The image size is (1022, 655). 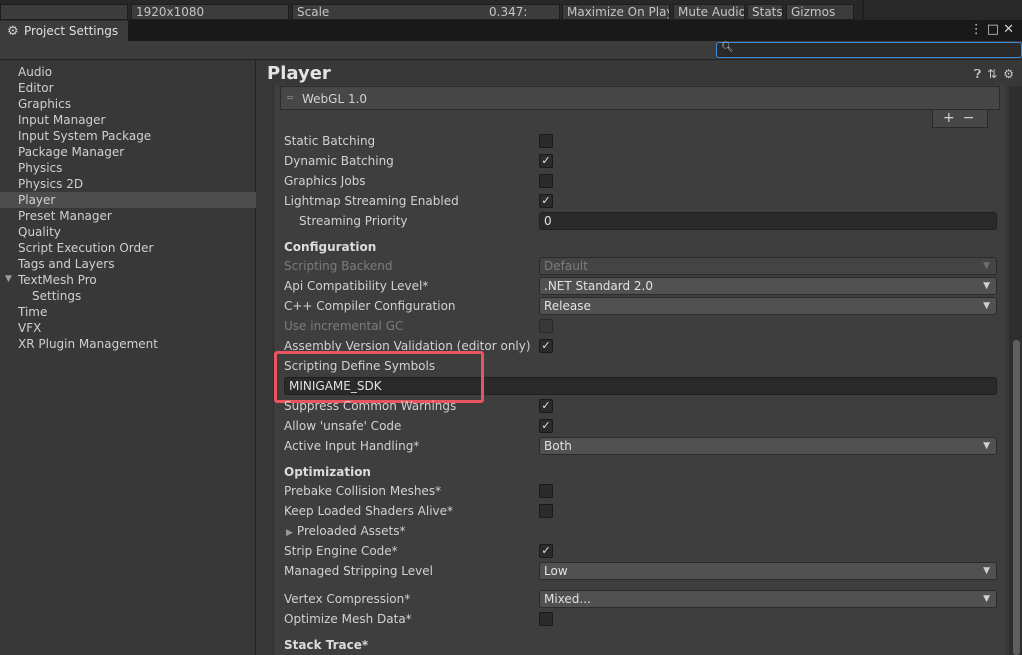 I want to click on scripting-backend-label: Scripting Backend, so click(x=338, y=266).